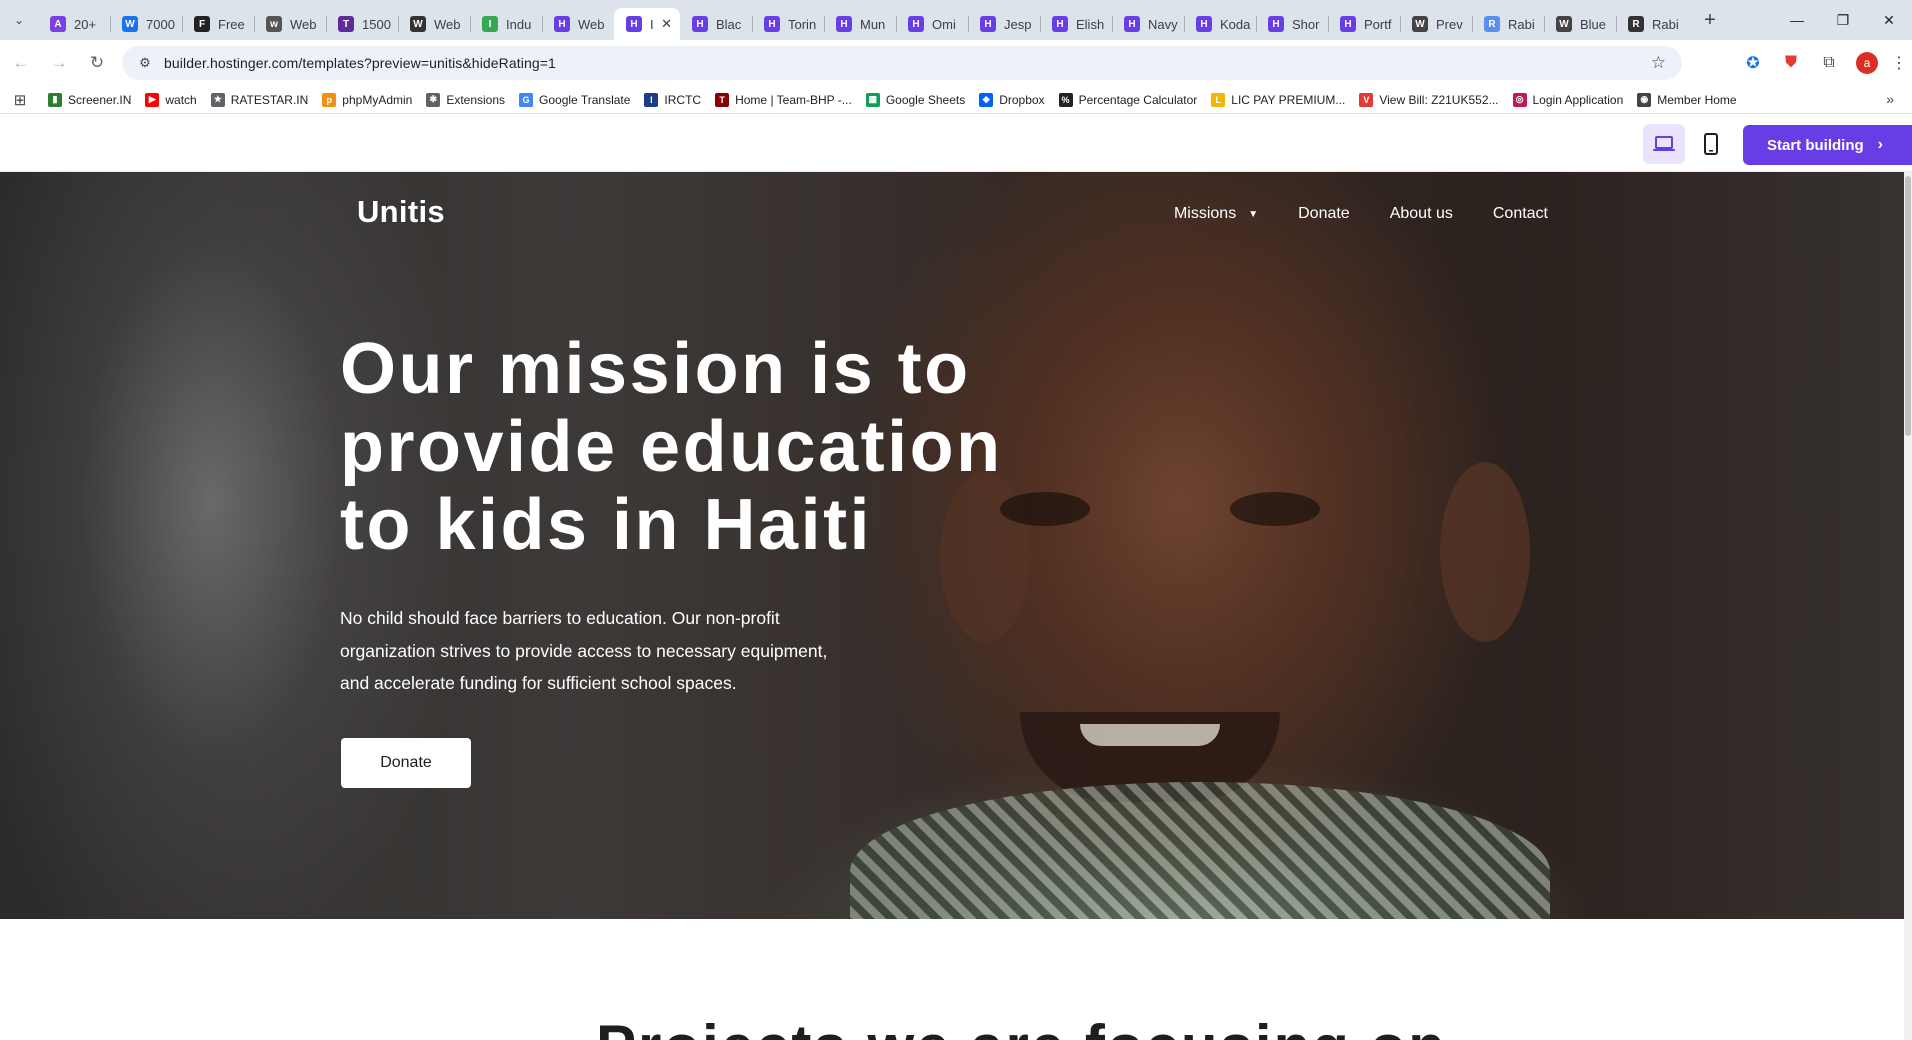  Describe the element at coordinates (1018, 24) in the screenshot. I see `tab-title: Jesp` at that location.